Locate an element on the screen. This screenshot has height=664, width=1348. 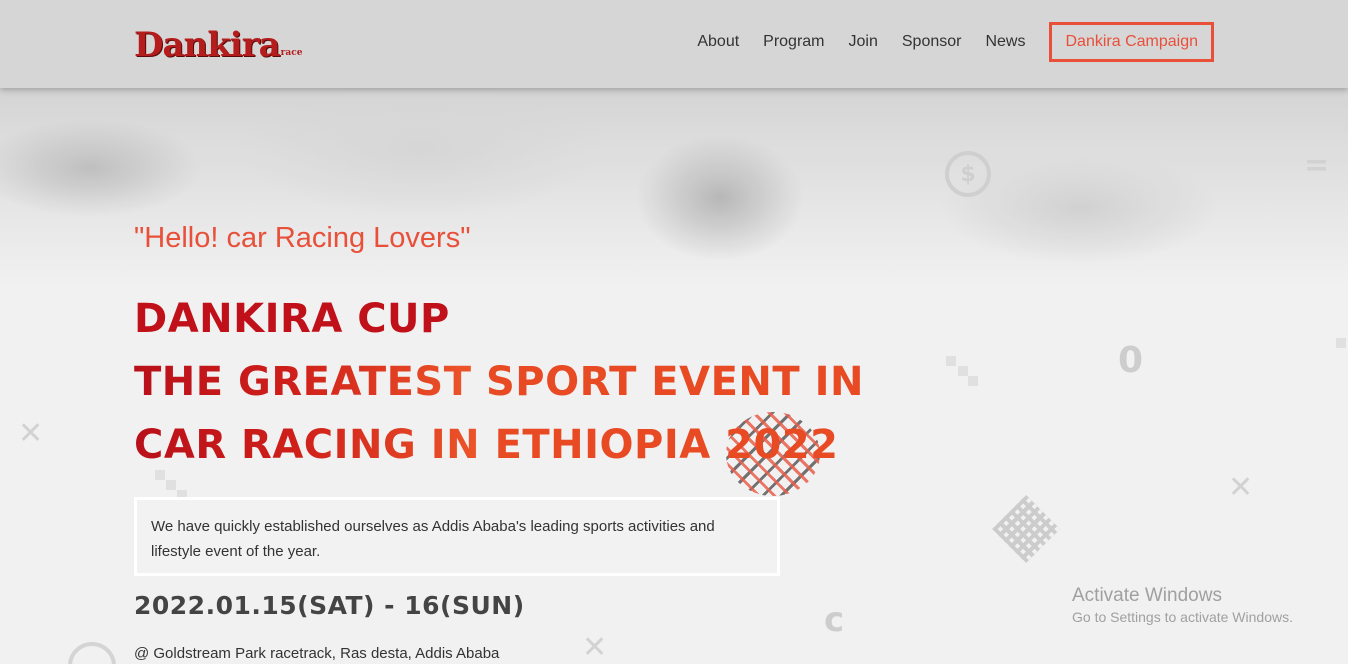
nav-item-about: About is located at coordinates (718, 42).